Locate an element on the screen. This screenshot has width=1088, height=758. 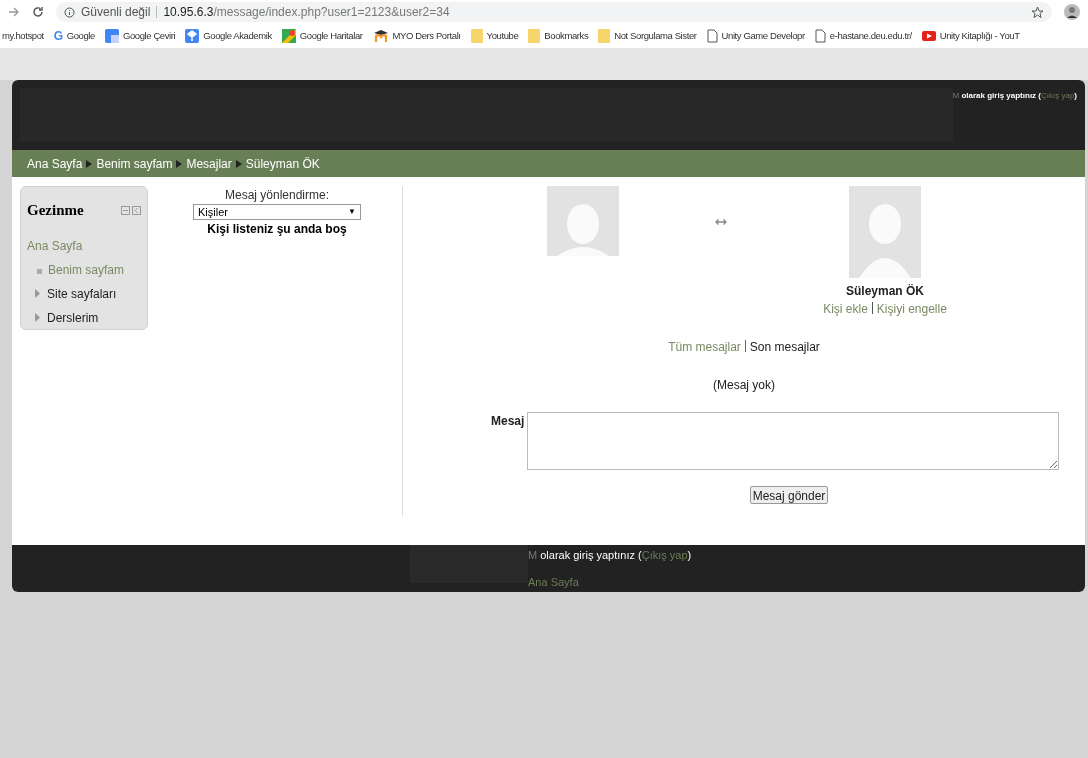
graduation-cap-icon is located at coordinates (380, 36).